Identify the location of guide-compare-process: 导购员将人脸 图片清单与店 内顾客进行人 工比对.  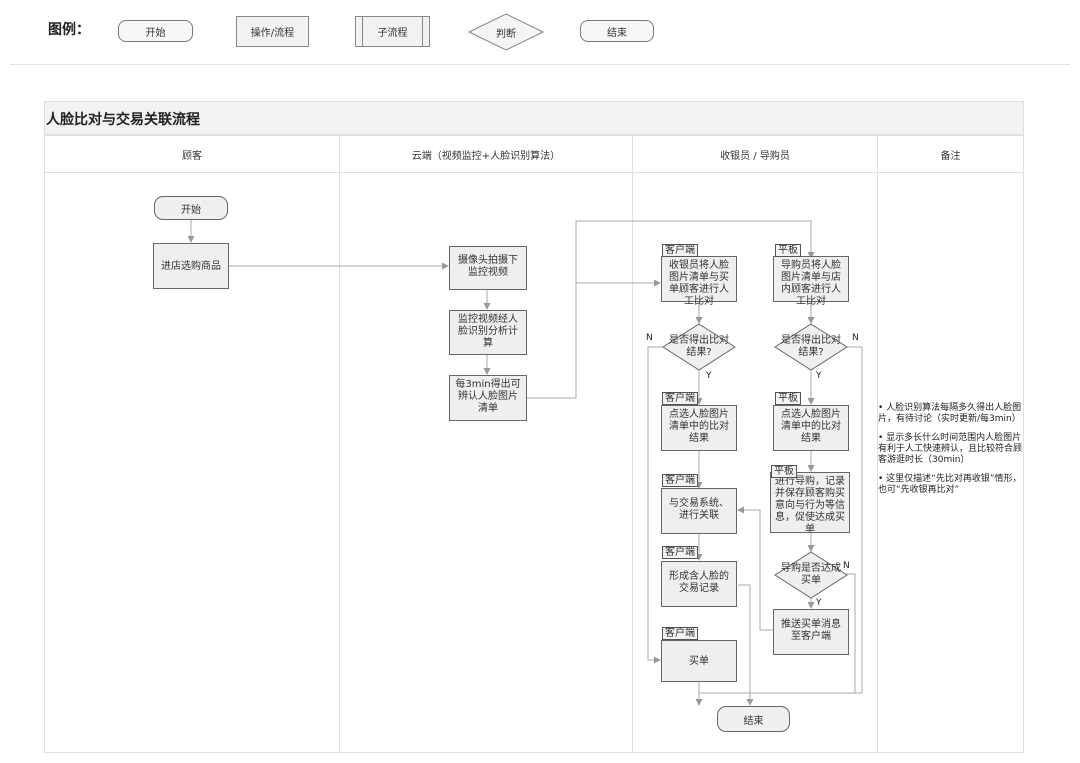
(811, 281).